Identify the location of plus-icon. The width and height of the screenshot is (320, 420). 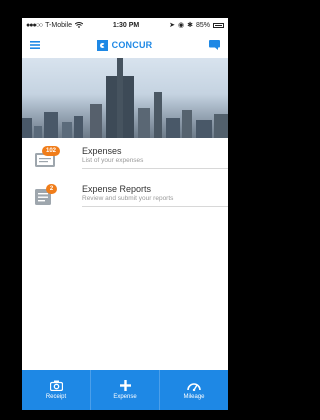
(125, 385).